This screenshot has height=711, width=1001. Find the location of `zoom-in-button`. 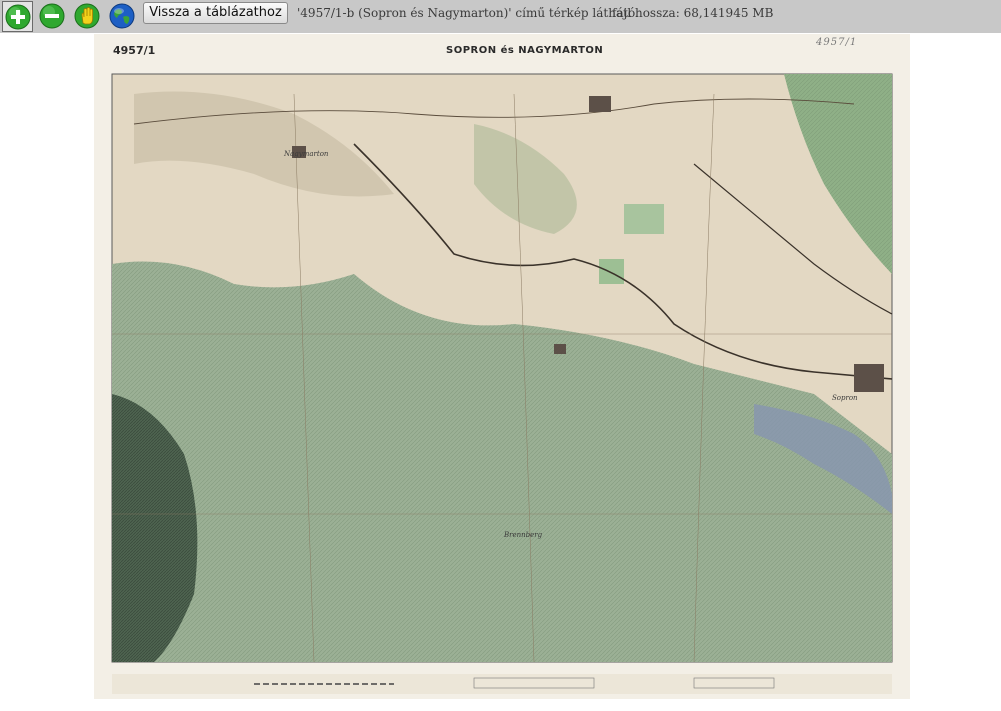

zoom-in-button is located at coordinates (17, 16).